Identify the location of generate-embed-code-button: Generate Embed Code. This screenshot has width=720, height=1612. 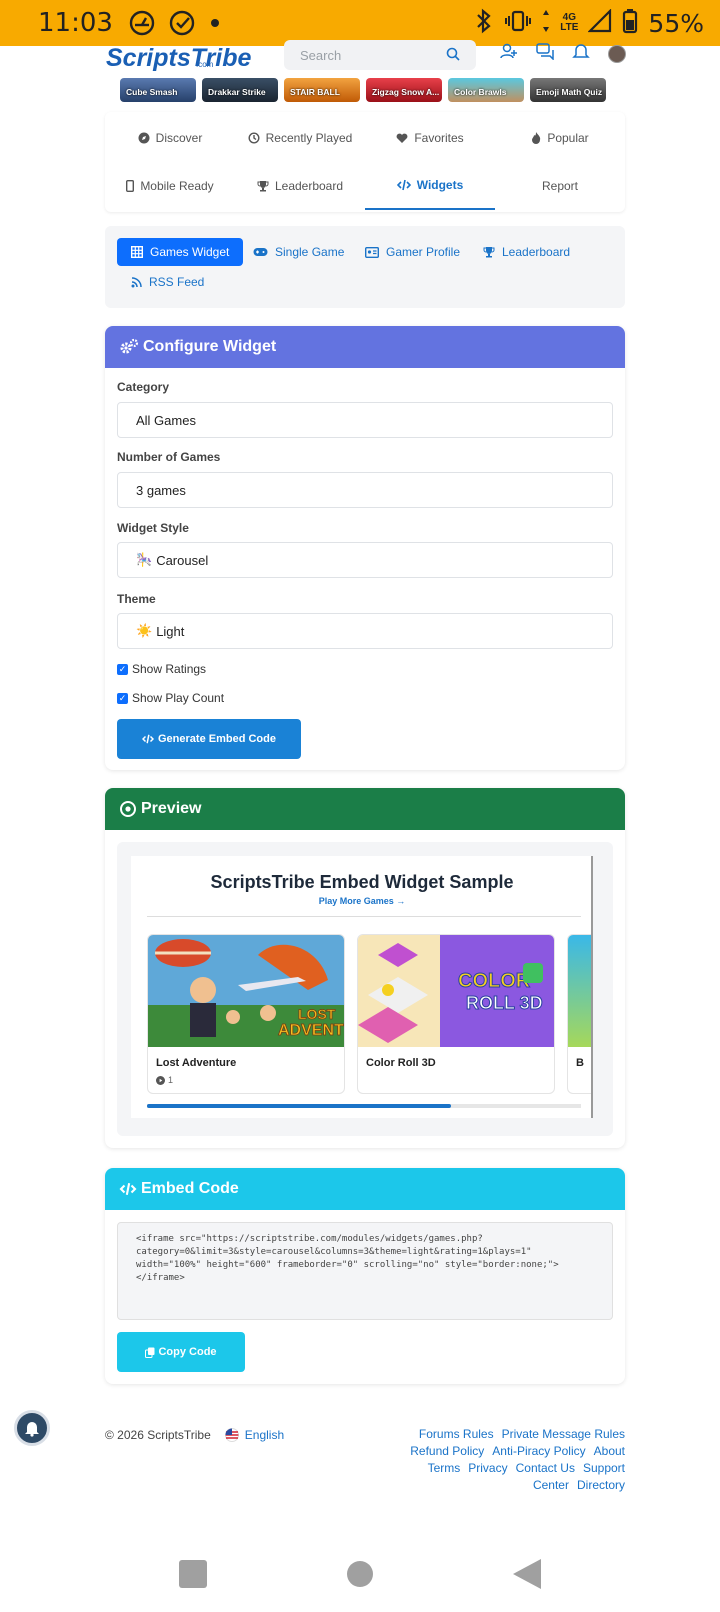
(209, 739).